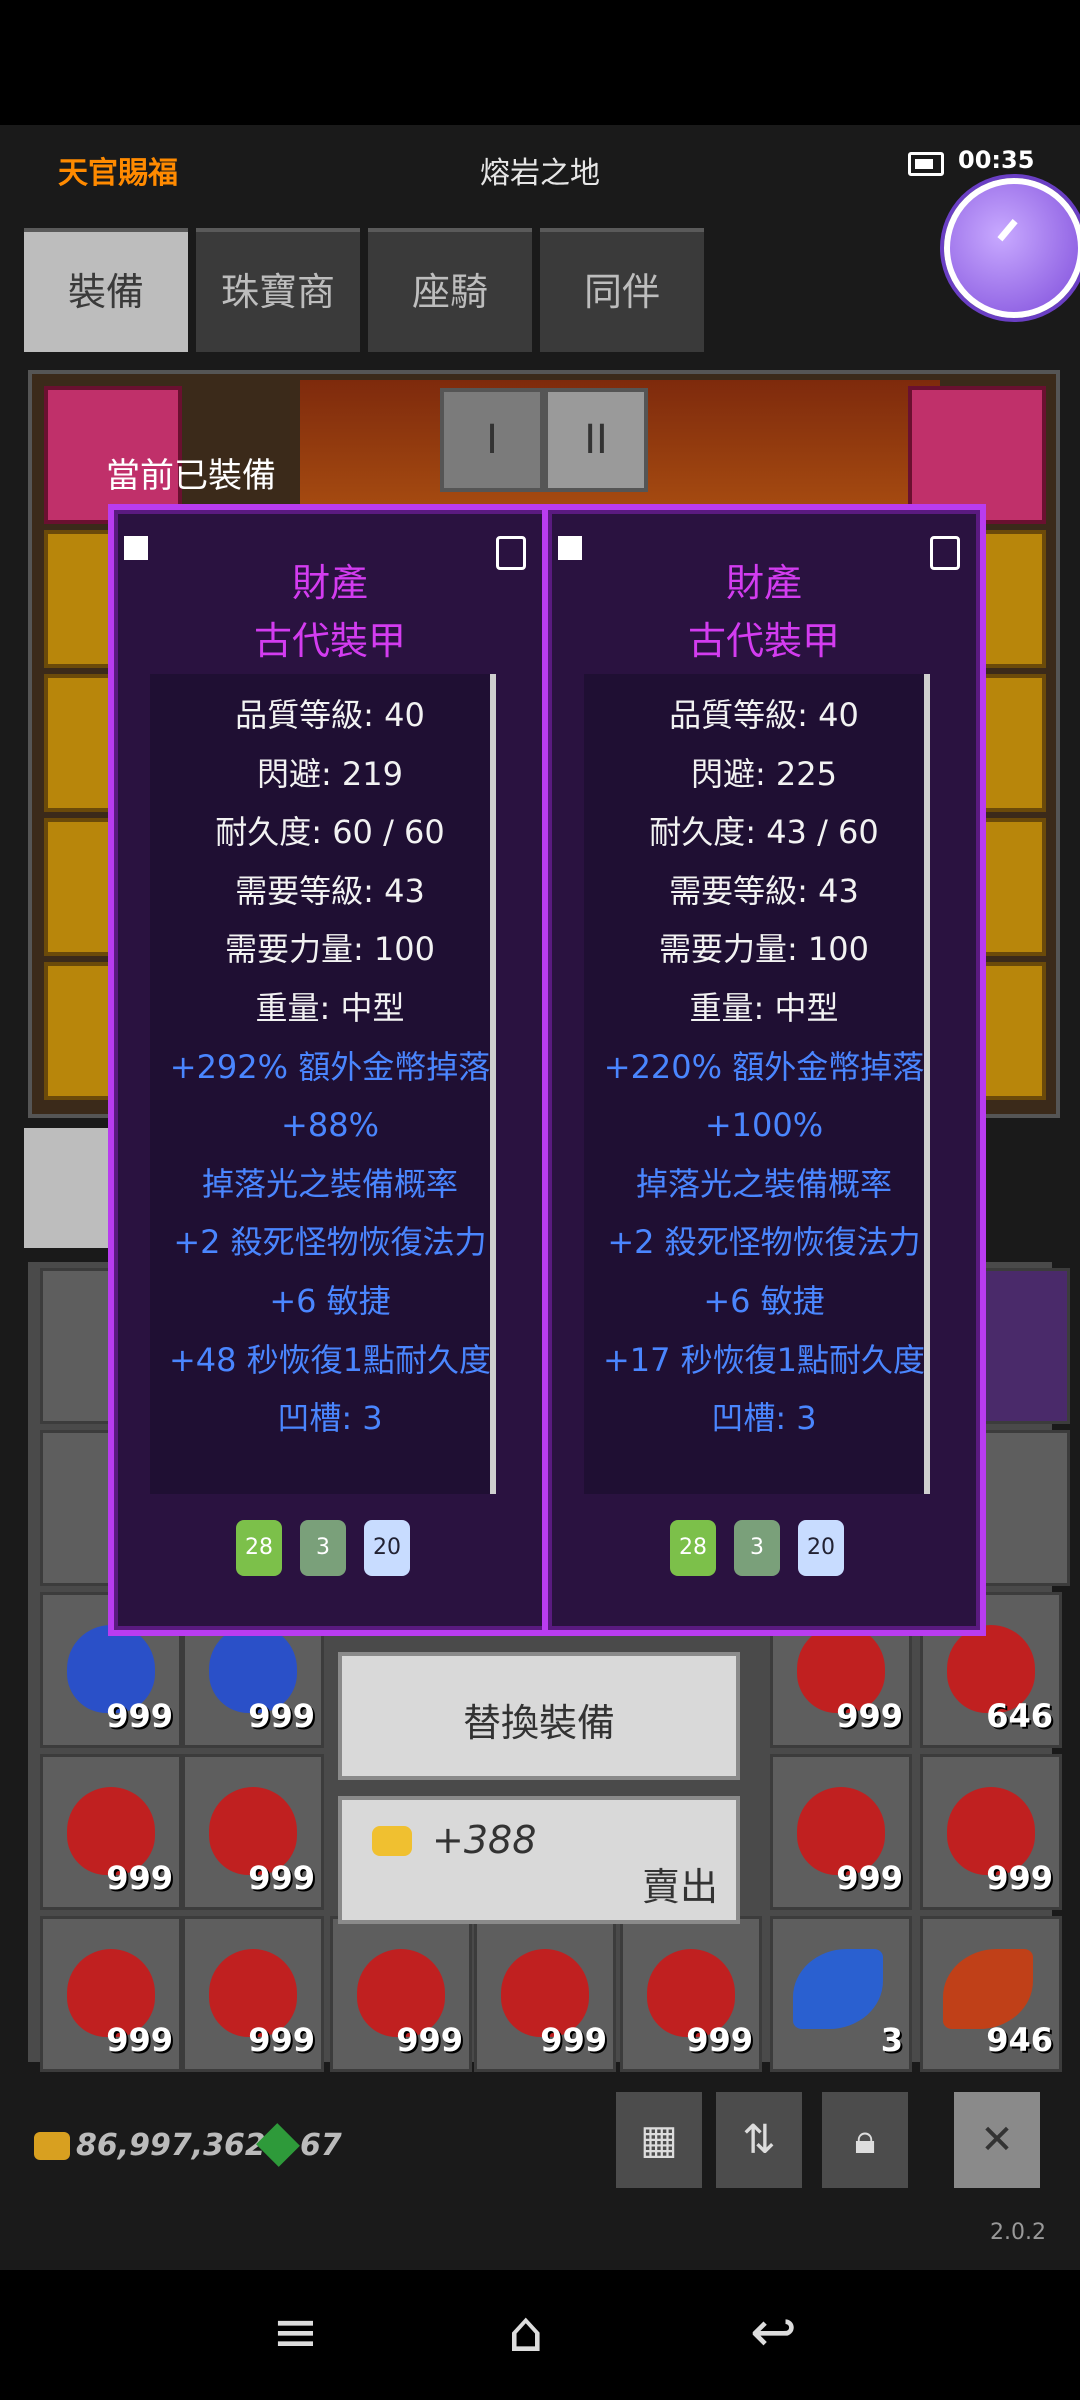 This screenshot has height=2400, width=1080. I want to click on bonus-line: +17 秒恢復1點耐久度, so click(764, 1359).